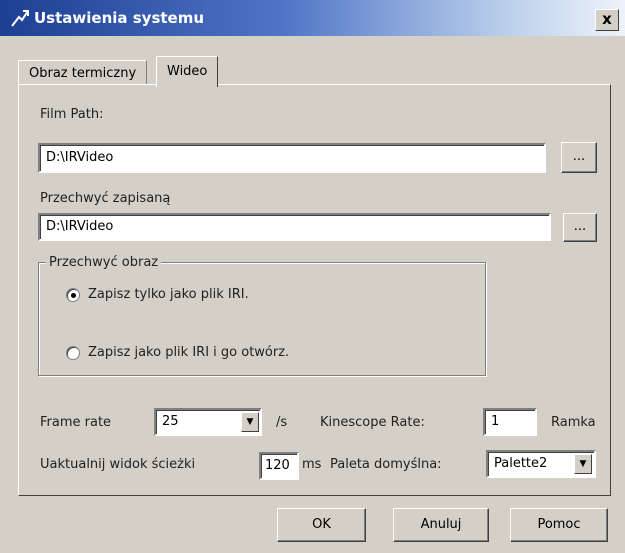  What do you see at coordinates (386, 464) in the screenshot?
I see `default-palette-label: Paleta domyślna:` at bounding box center [386, 464].